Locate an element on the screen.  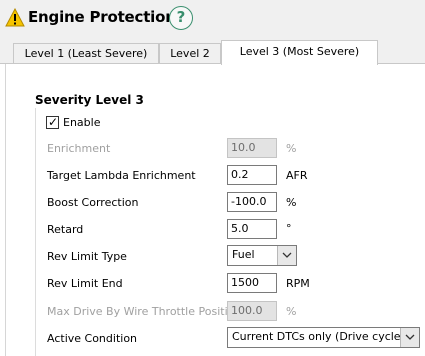
boost-correction-unit: % is located at coordinates (291, 202).